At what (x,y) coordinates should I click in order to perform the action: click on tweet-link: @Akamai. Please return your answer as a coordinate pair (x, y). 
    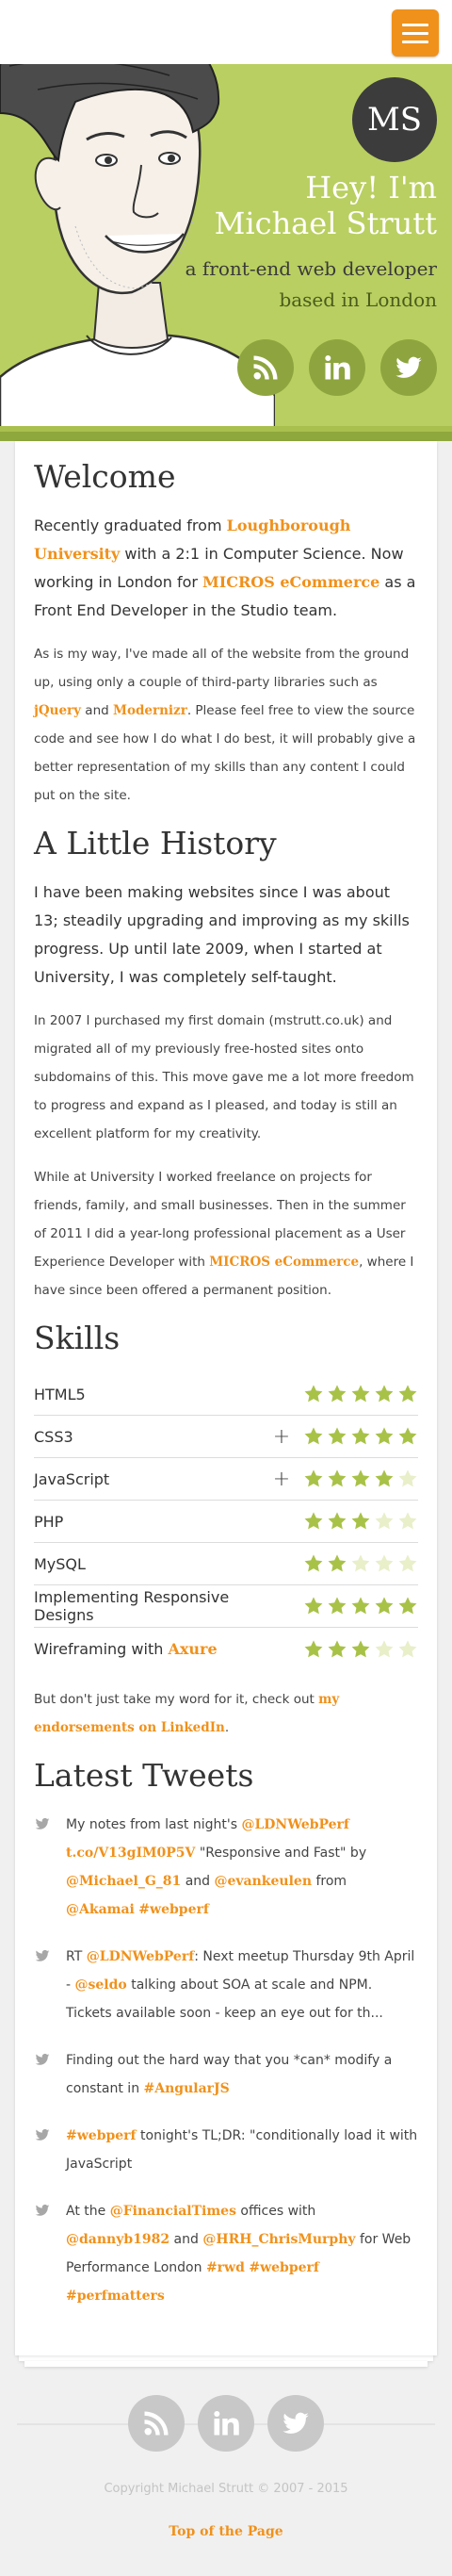
    Looking at the image, I should click on (100, 1909).